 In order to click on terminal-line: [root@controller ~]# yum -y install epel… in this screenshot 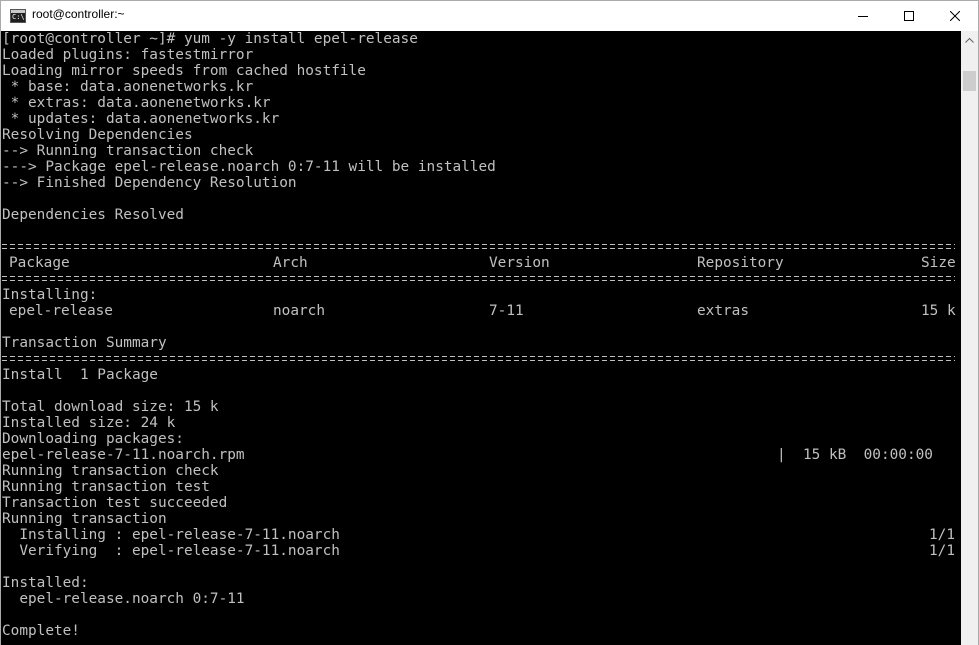, I will do `click(210, 39)`.